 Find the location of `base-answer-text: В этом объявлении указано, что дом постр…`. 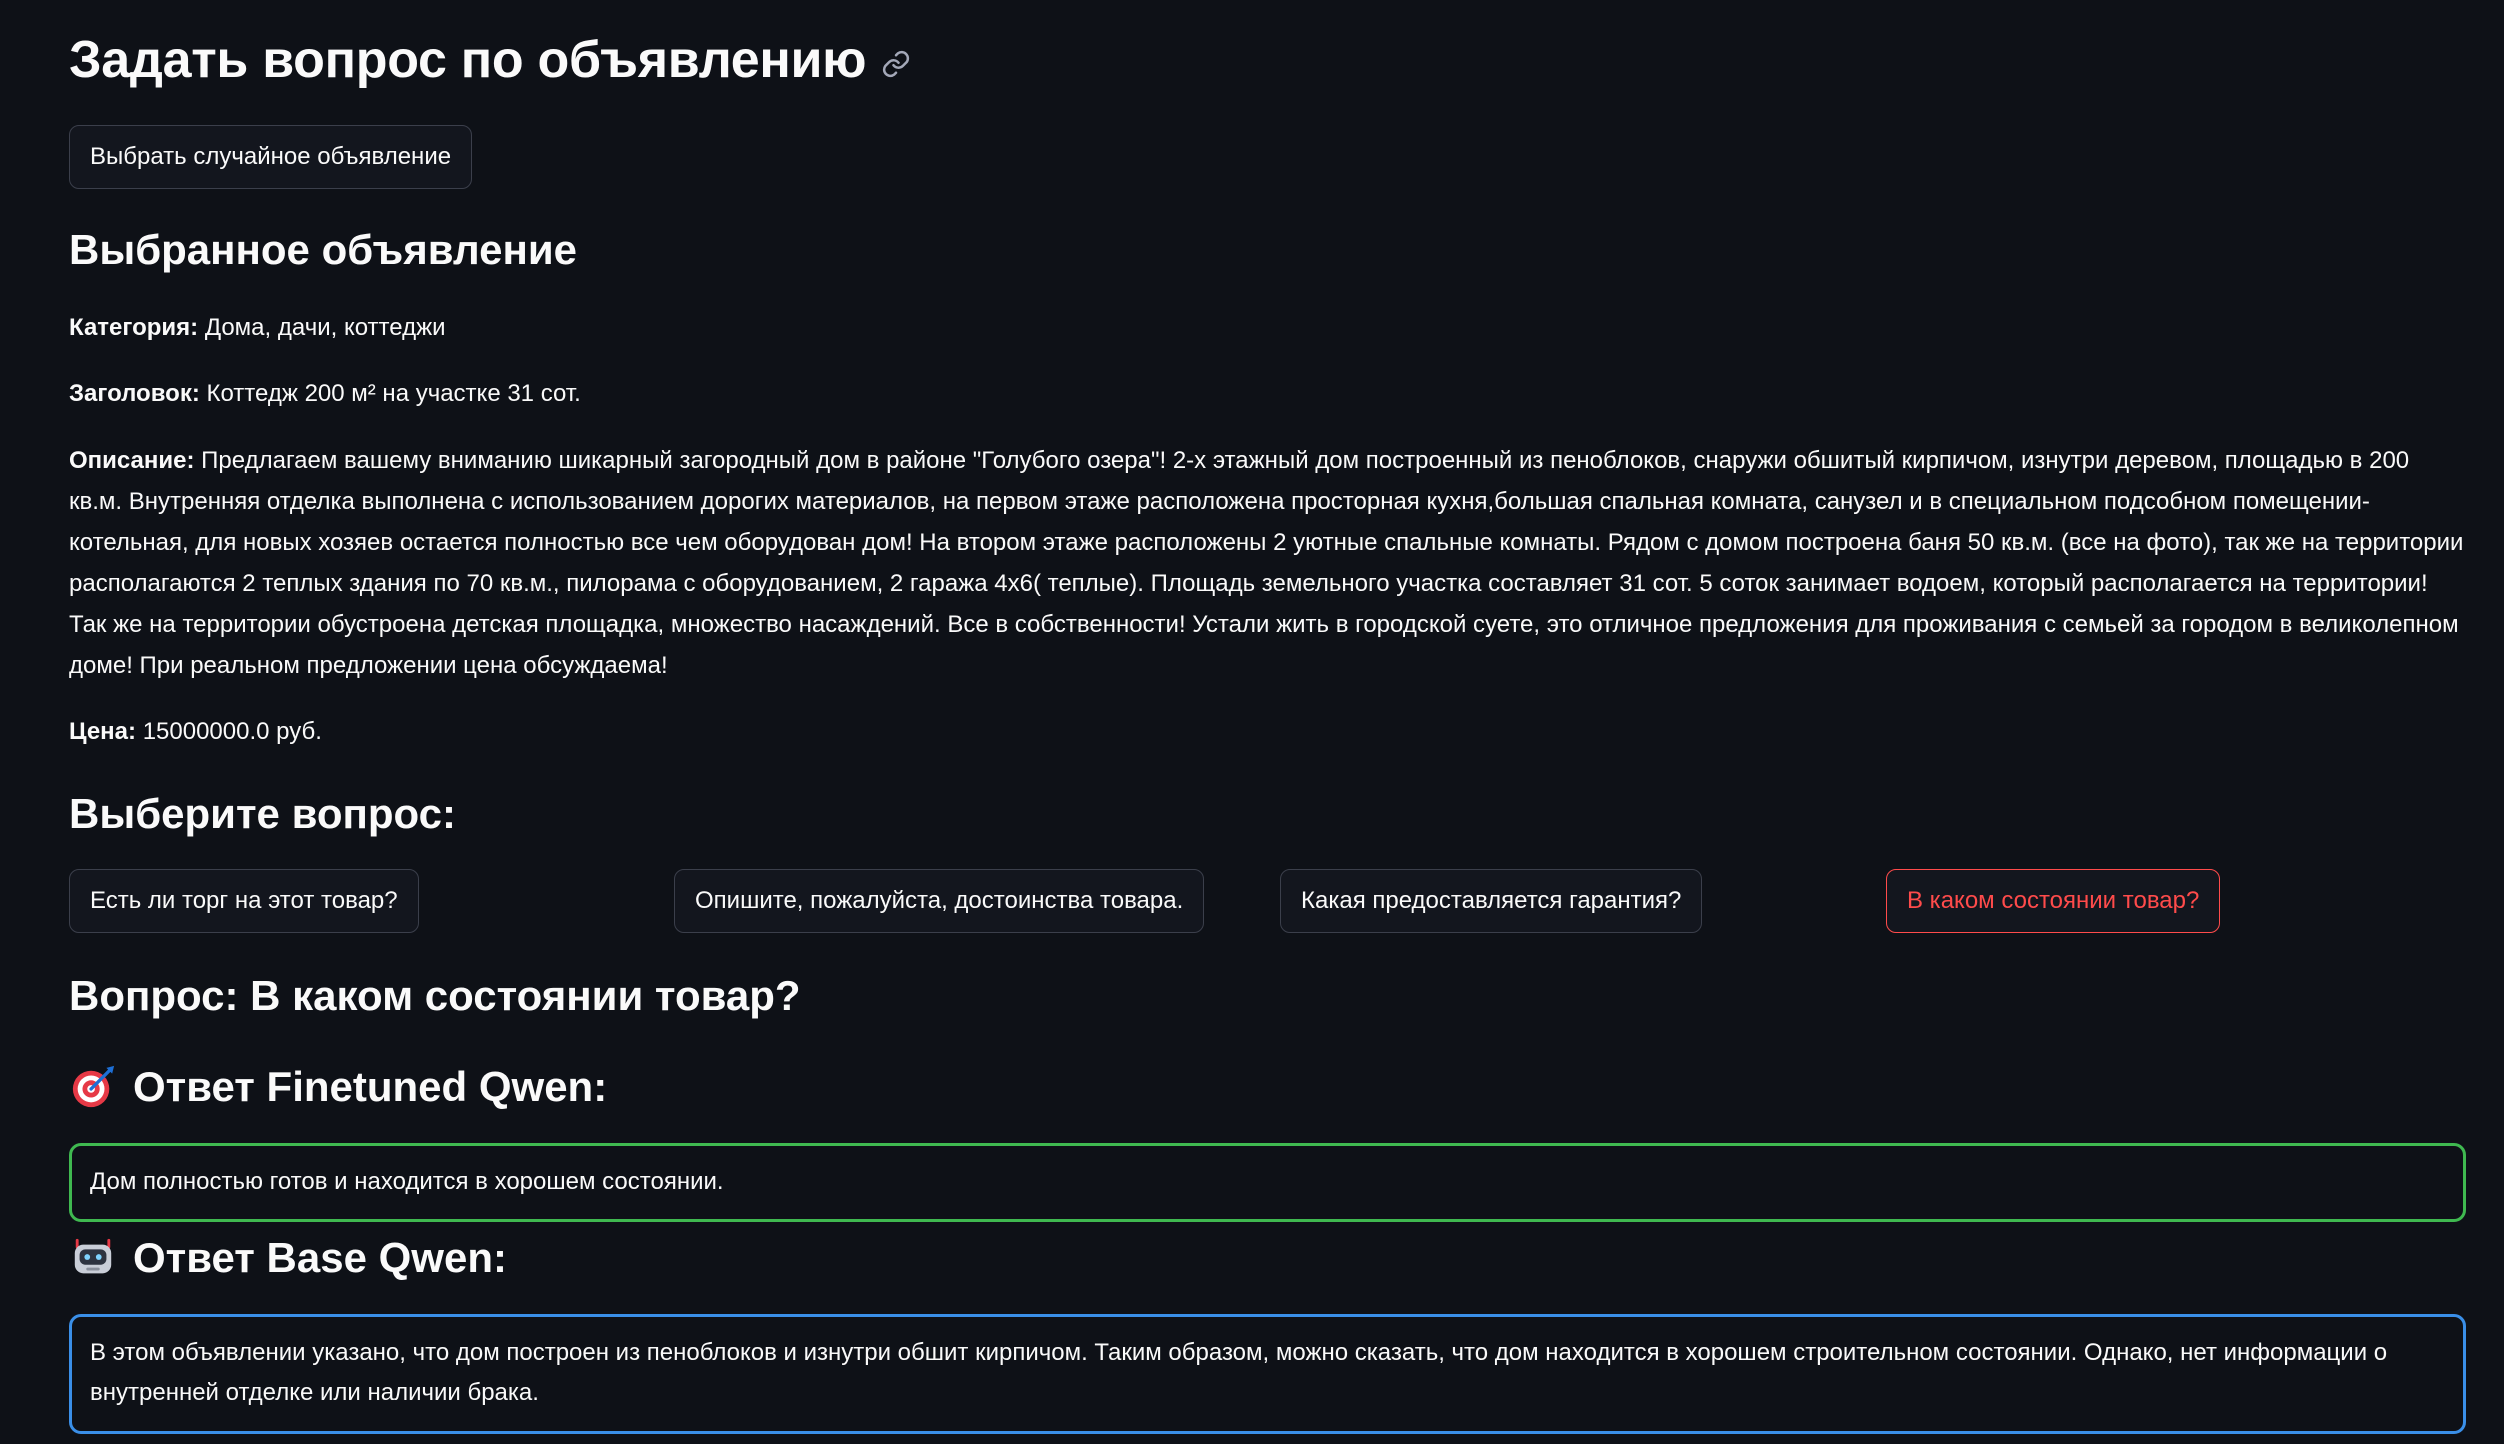

base-answer-text: В этом объявлении указано, что дом постр… is located at coordinates (1239, 1372).